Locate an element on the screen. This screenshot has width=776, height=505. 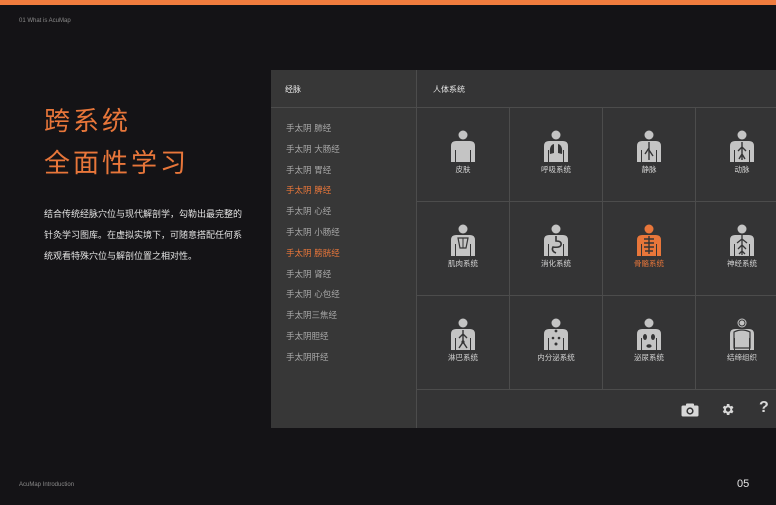
toolbar: ? is located at coordinates (596, 409).